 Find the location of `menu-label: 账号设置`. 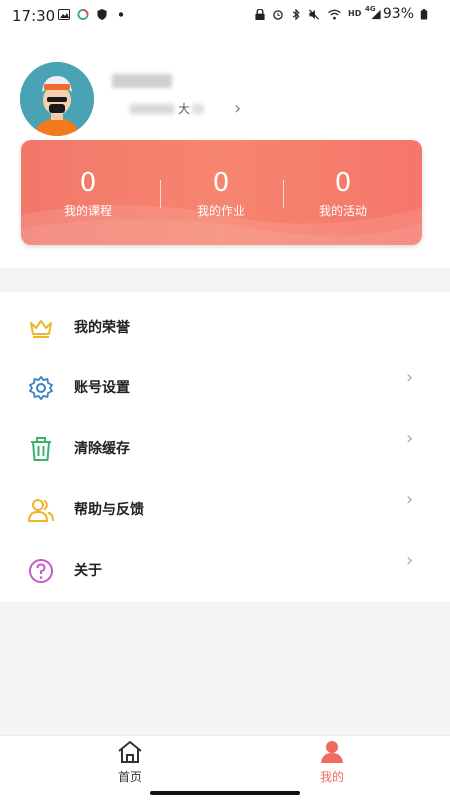

menu-label: 账号设置 is located at coordinates (102, 388).